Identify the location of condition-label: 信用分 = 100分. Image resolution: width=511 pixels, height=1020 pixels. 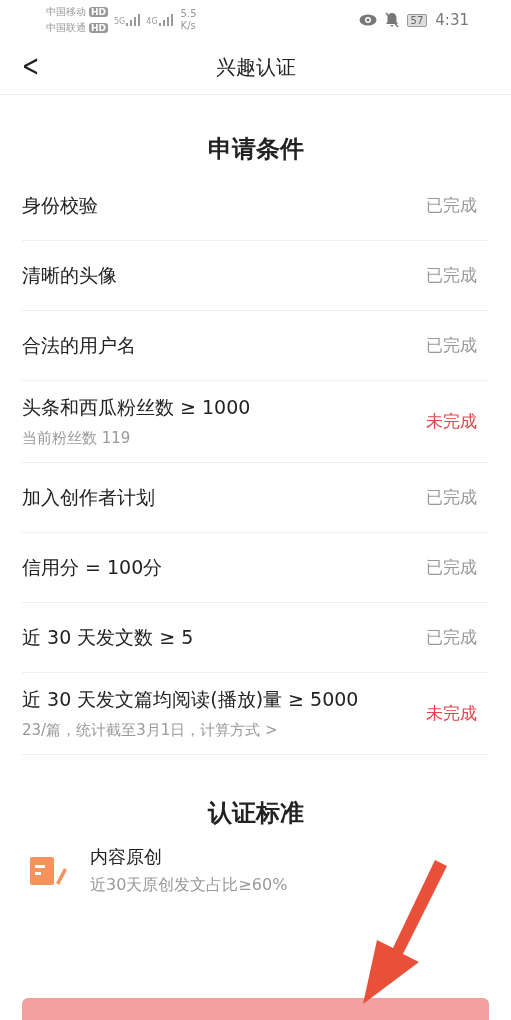
(93, 567).